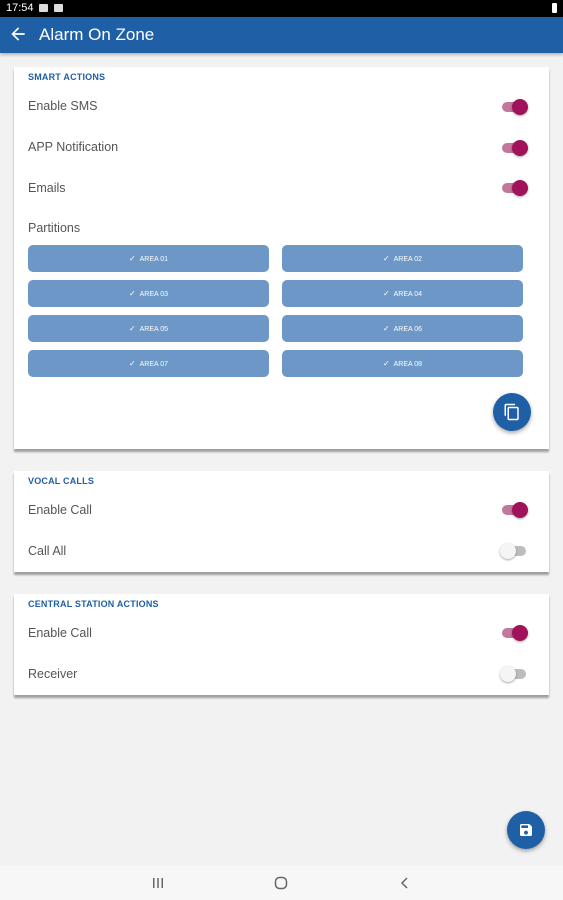 Image resolution: width=563 pixels, height=900 pixels. Describe the element at coordinates (514, 188) in the screenshot. I see `emails-toggle` at that location.